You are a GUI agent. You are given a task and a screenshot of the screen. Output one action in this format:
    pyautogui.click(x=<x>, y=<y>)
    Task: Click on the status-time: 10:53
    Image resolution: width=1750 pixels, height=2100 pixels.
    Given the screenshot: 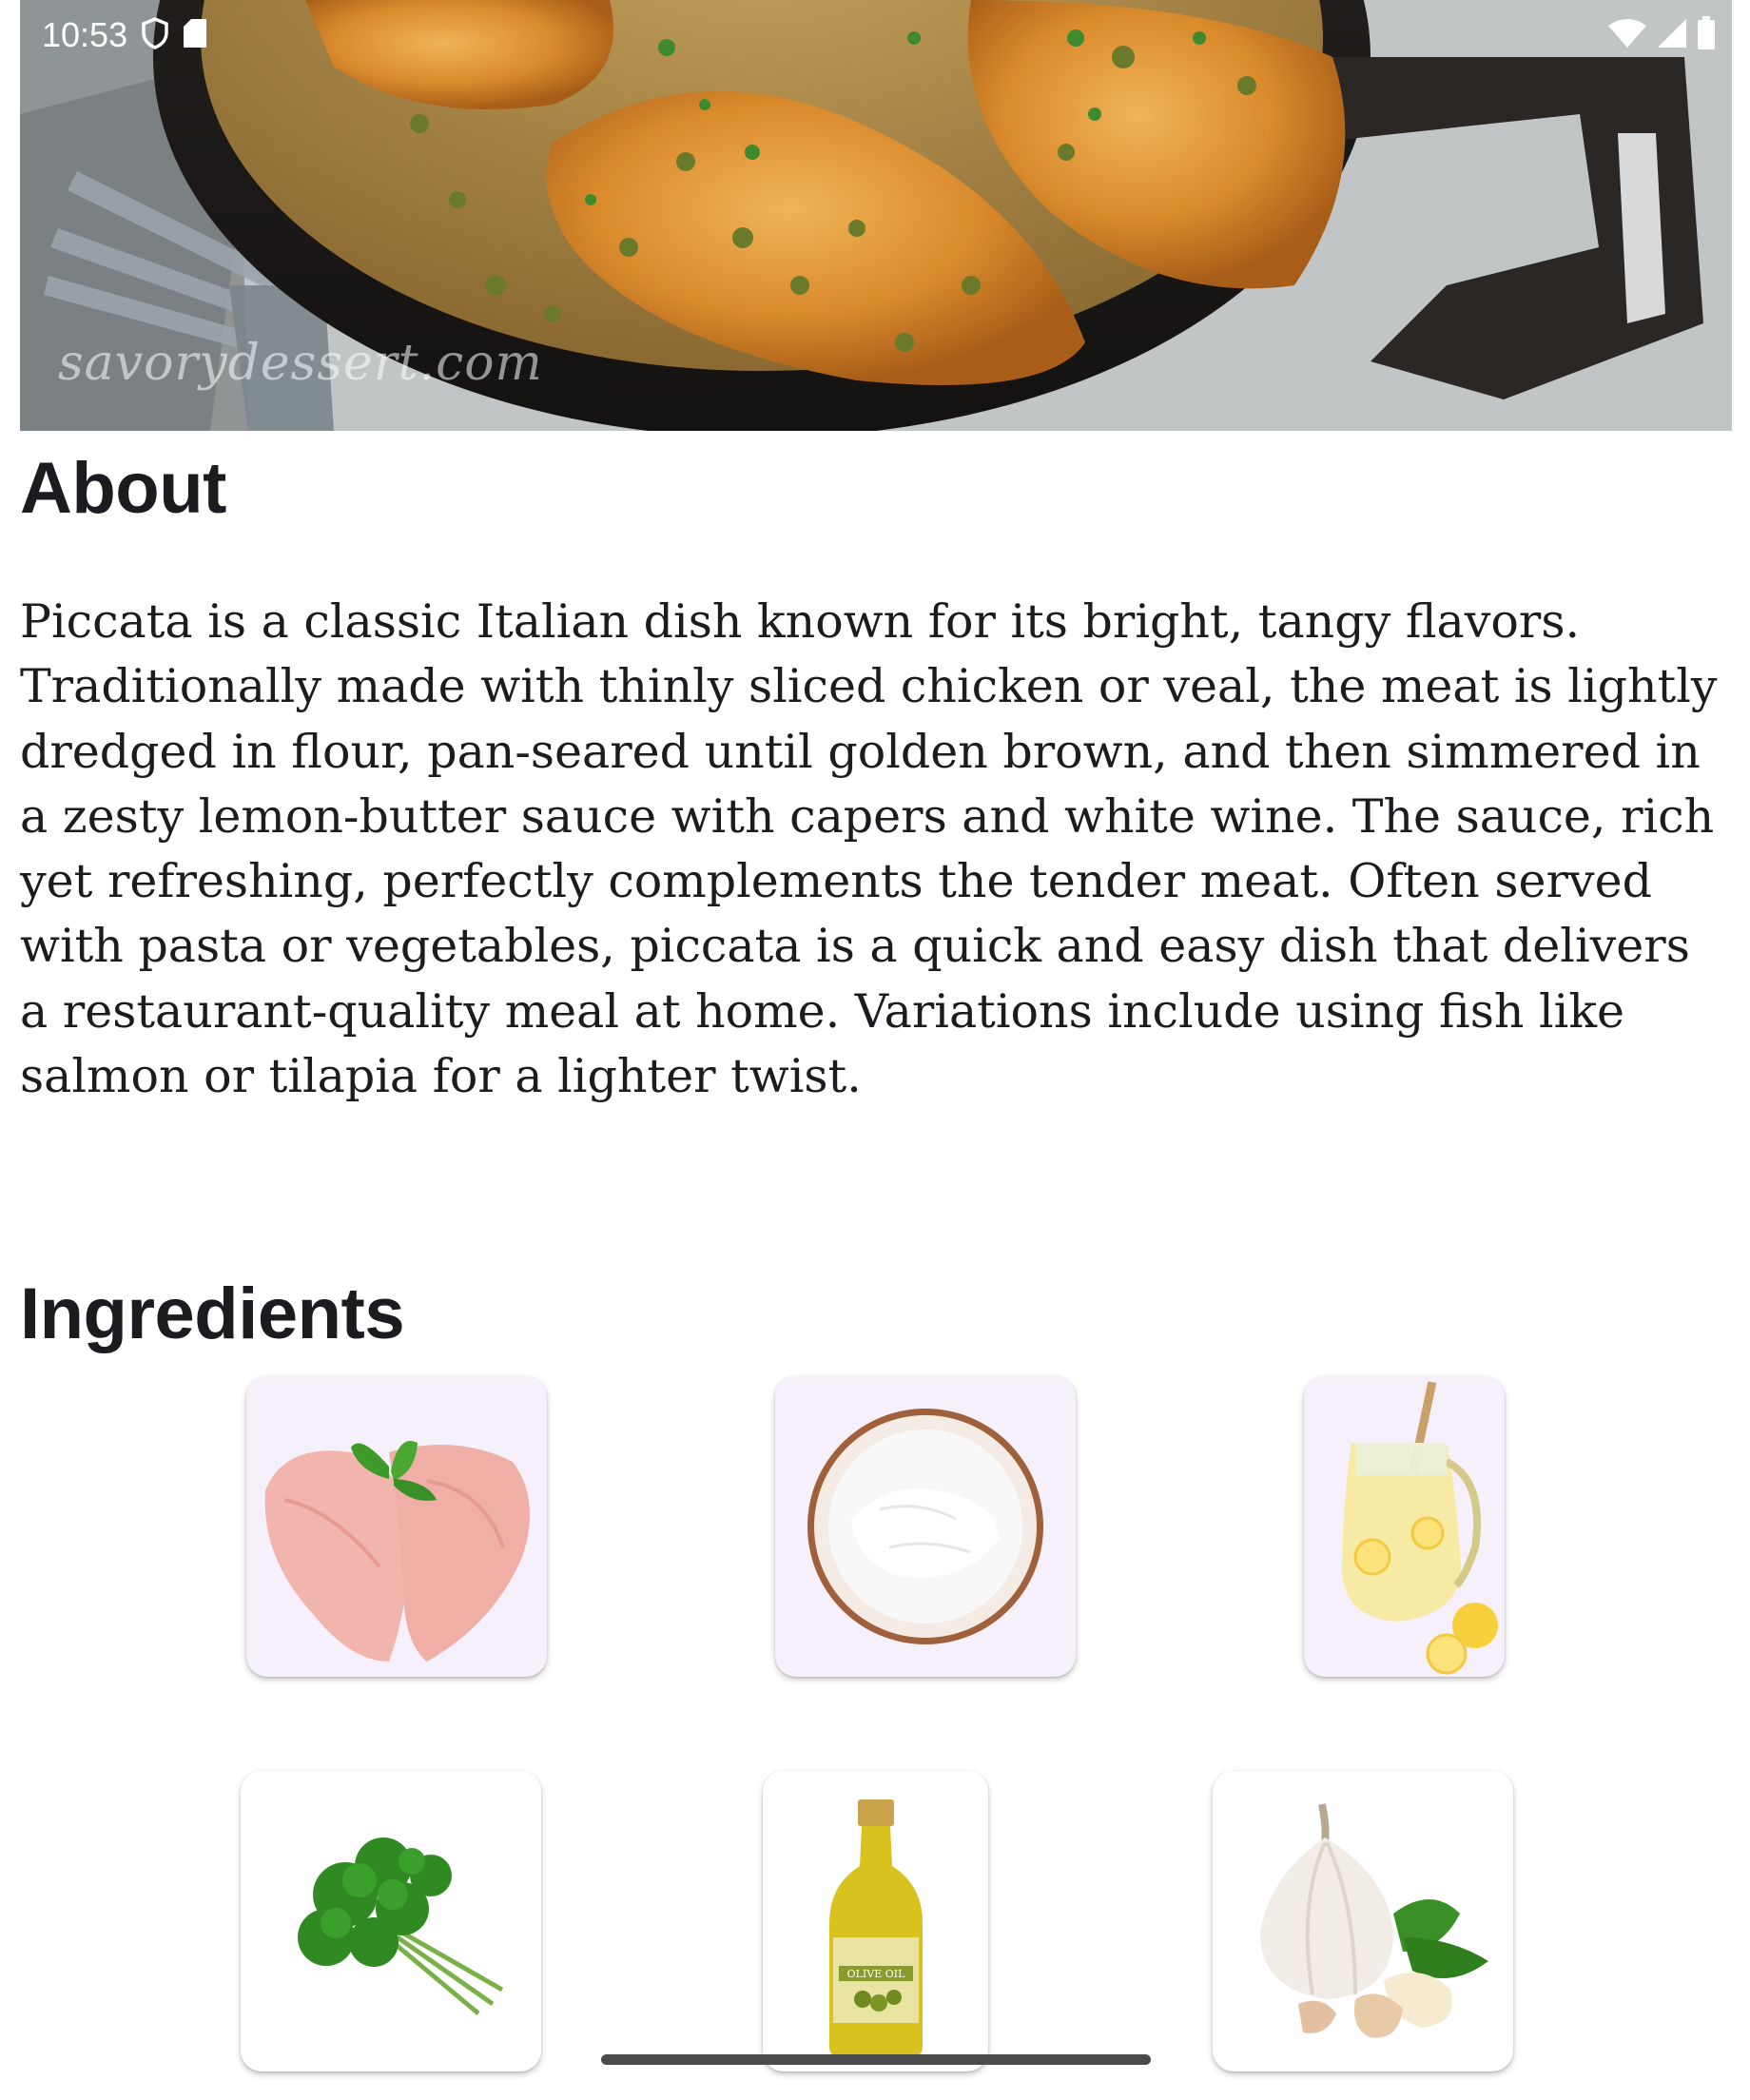 What is the action you would take?
    pyautogui.click(x=85, y=34)
    